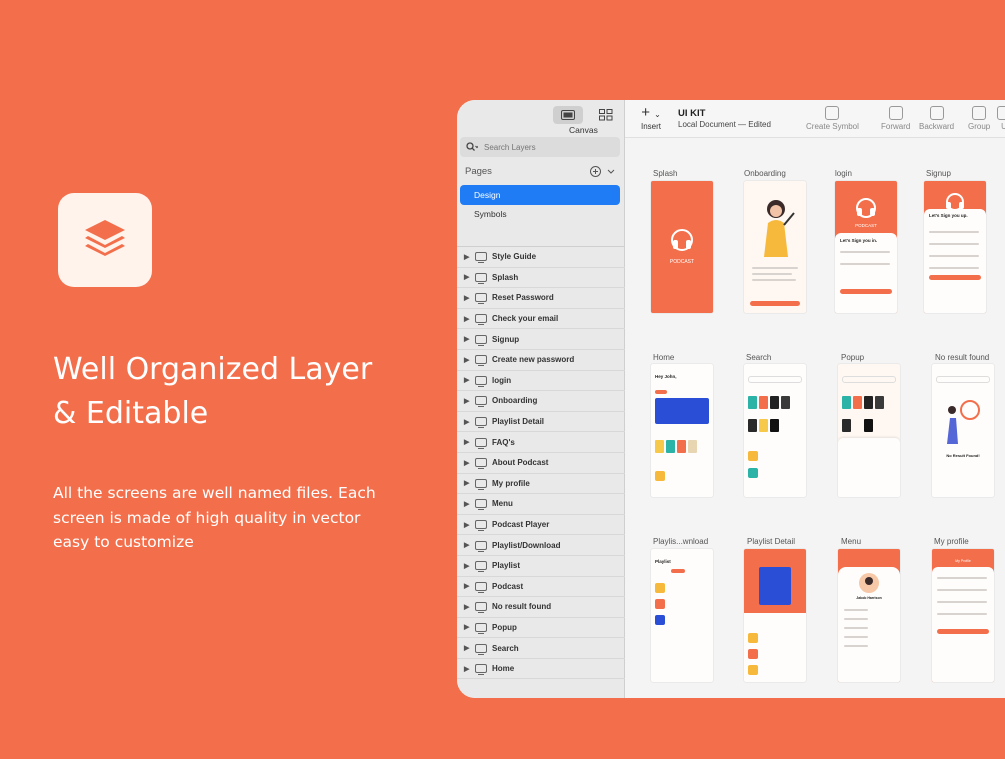 The image size is (1005, 759). I want to click on episode-thumb, so click(660, 588).